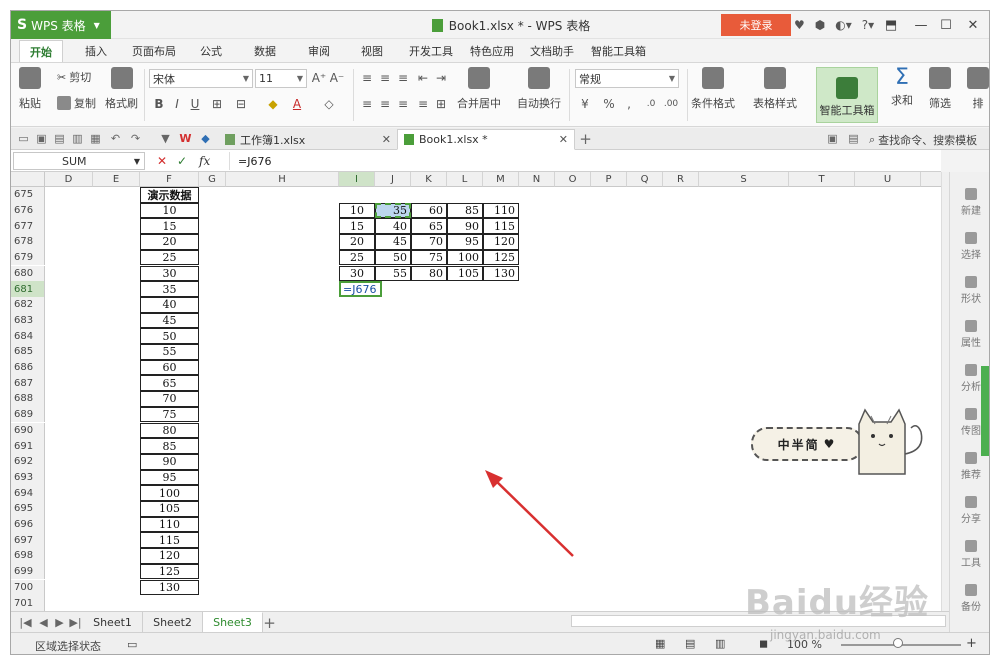 The height and width of the screenshot is (664, 1000). I want to click on skin-icon: ♥, so click(799, 25).